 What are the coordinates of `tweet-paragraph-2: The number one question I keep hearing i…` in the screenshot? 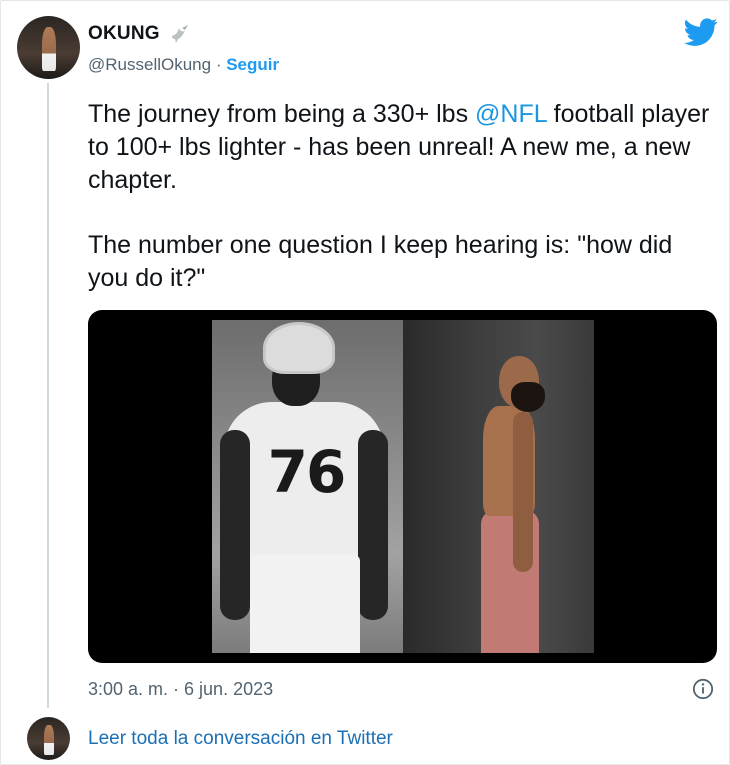 It's located at (380, 261).